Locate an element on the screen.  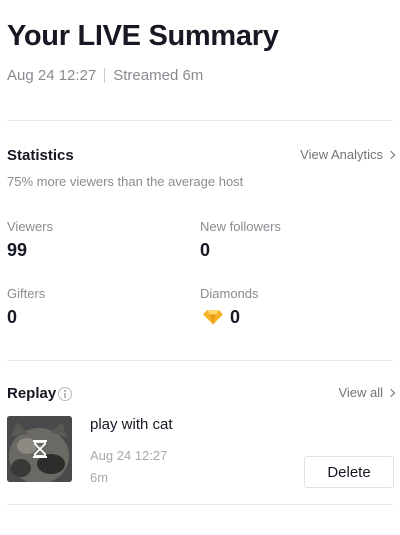
view-analytics-link: View Analytics is located at coordinates (348, 154).